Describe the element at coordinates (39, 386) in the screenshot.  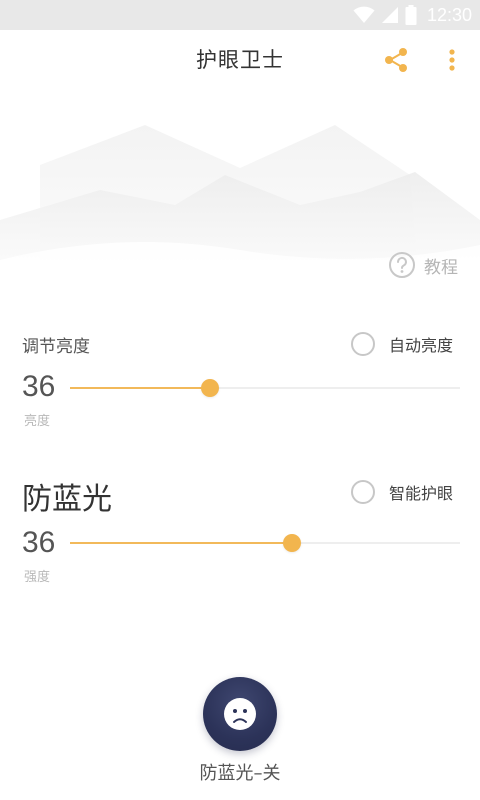
I see `brightness-value: 36` at that location.